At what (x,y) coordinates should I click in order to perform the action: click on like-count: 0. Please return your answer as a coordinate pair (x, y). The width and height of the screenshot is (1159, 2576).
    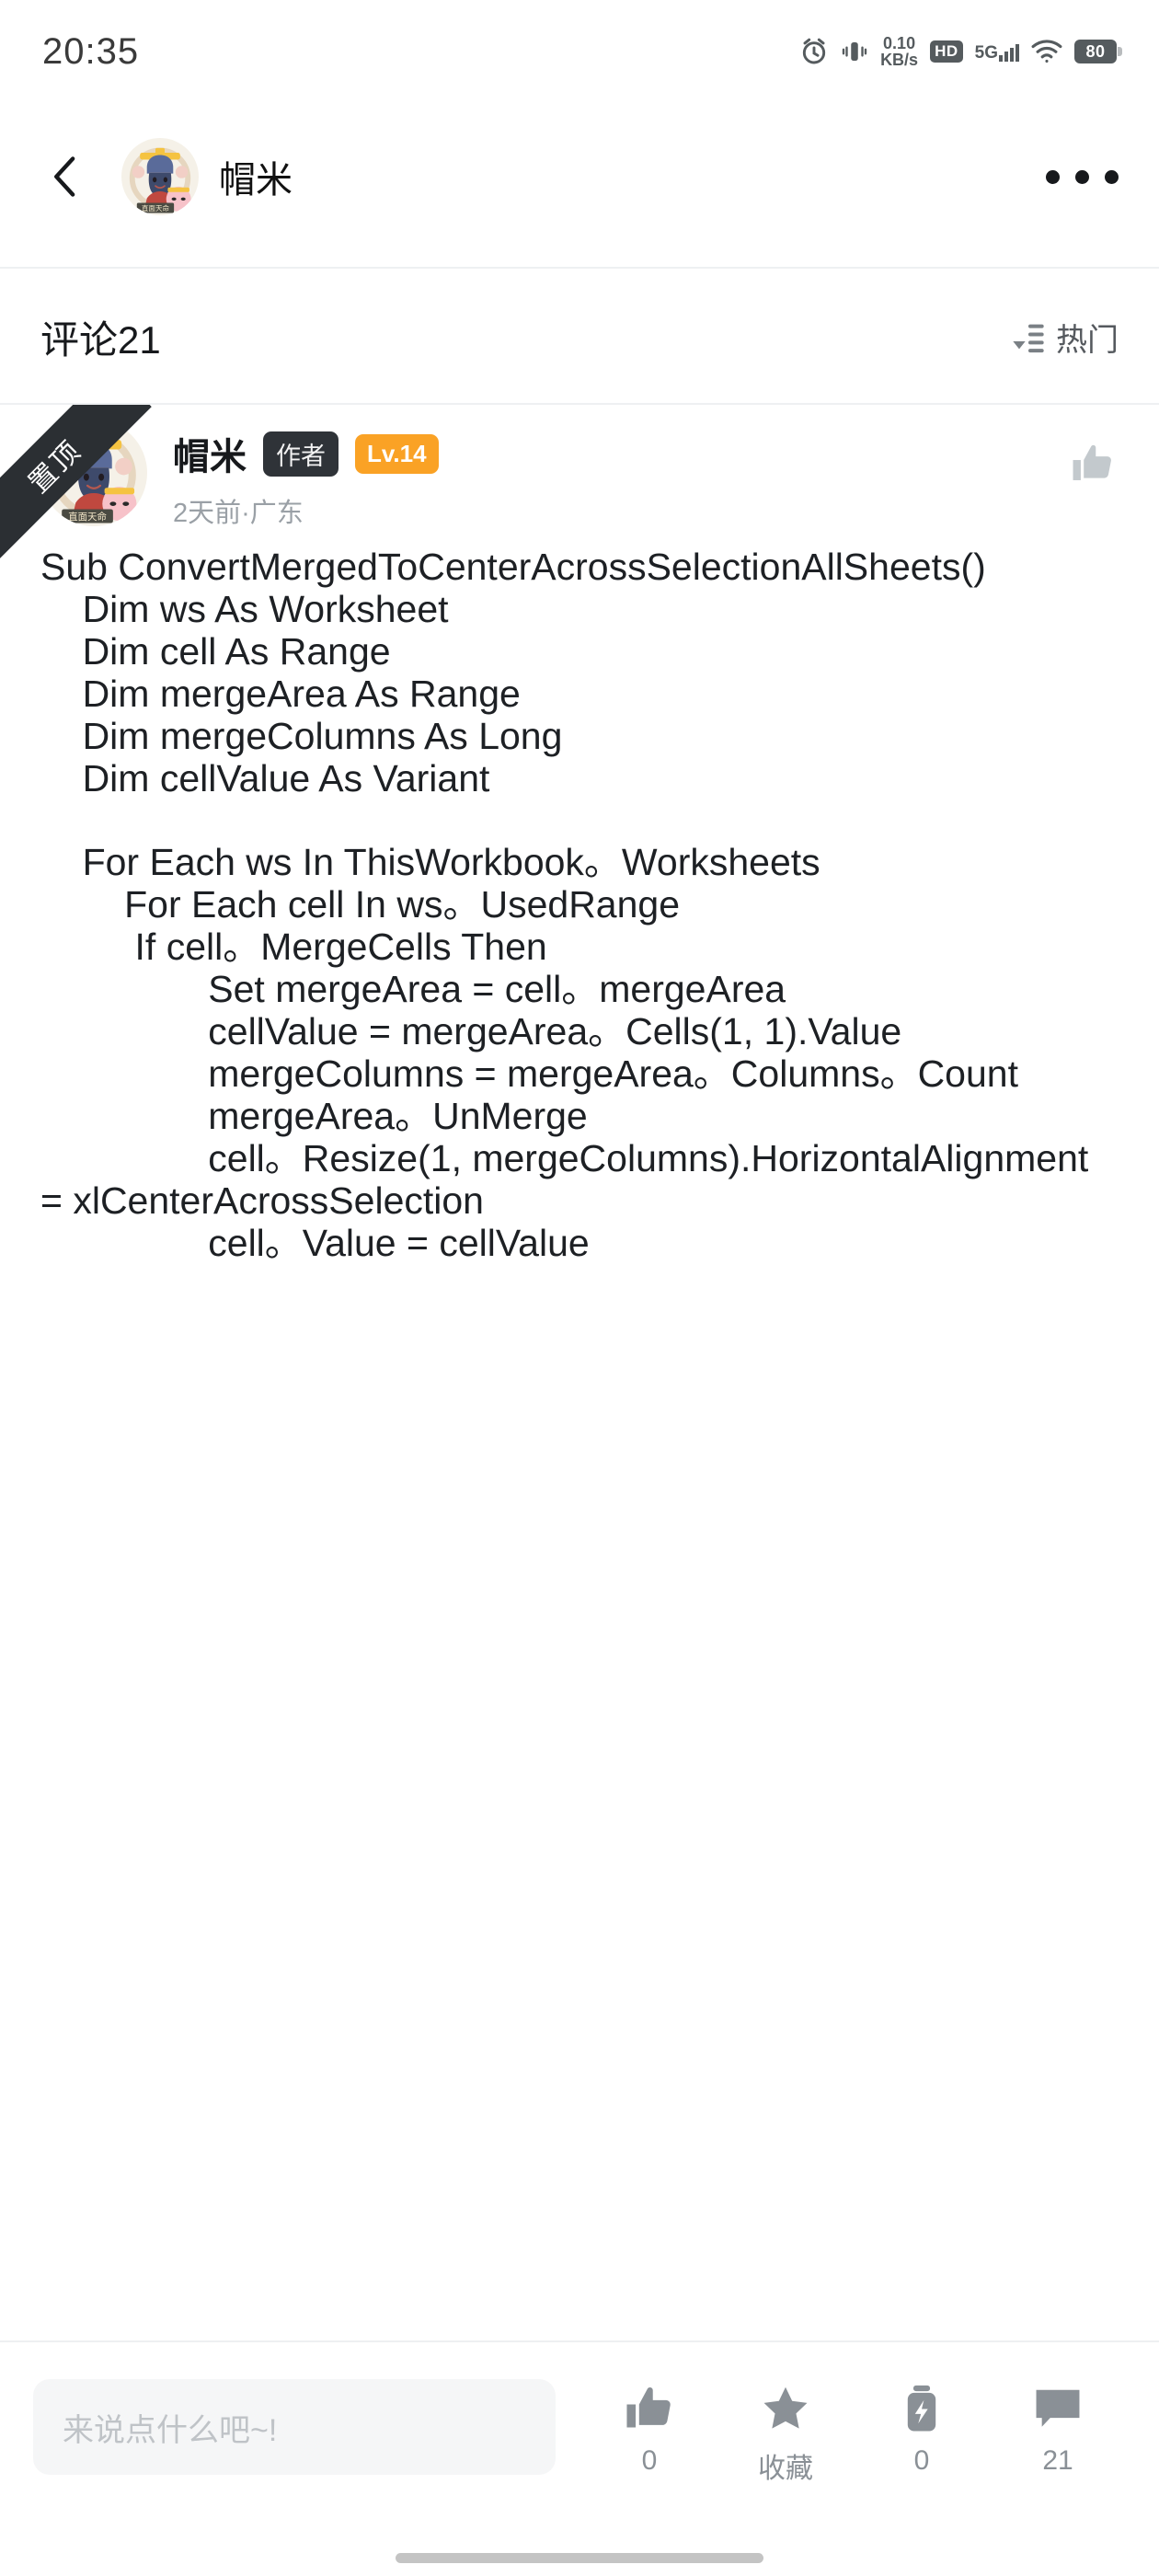
    Looking at the image, I should click on (649, 2460).